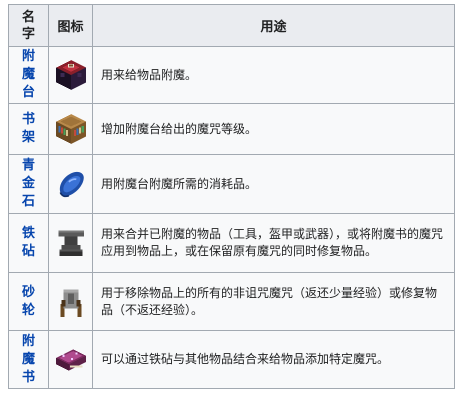 This screenshot has height=400, width=460. I want to click on table-row: 附魔台 用来给物品附魔。, so click(231, 75).